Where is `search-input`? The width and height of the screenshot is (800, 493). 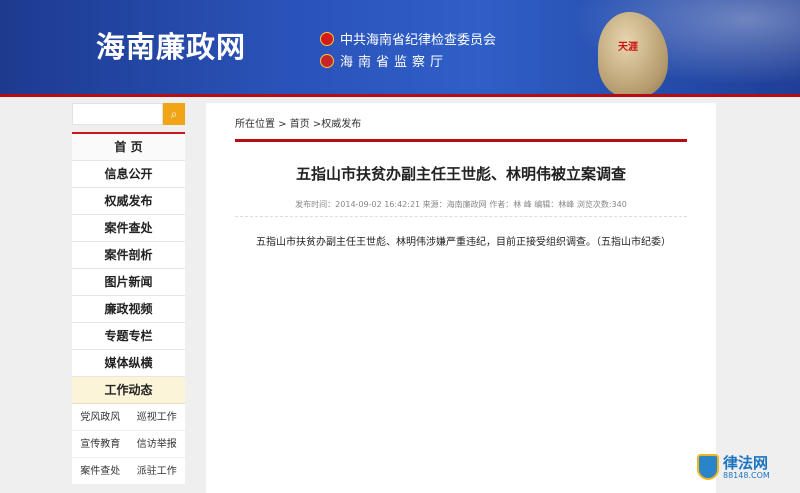
search-input is located at coordinates (117, 114).